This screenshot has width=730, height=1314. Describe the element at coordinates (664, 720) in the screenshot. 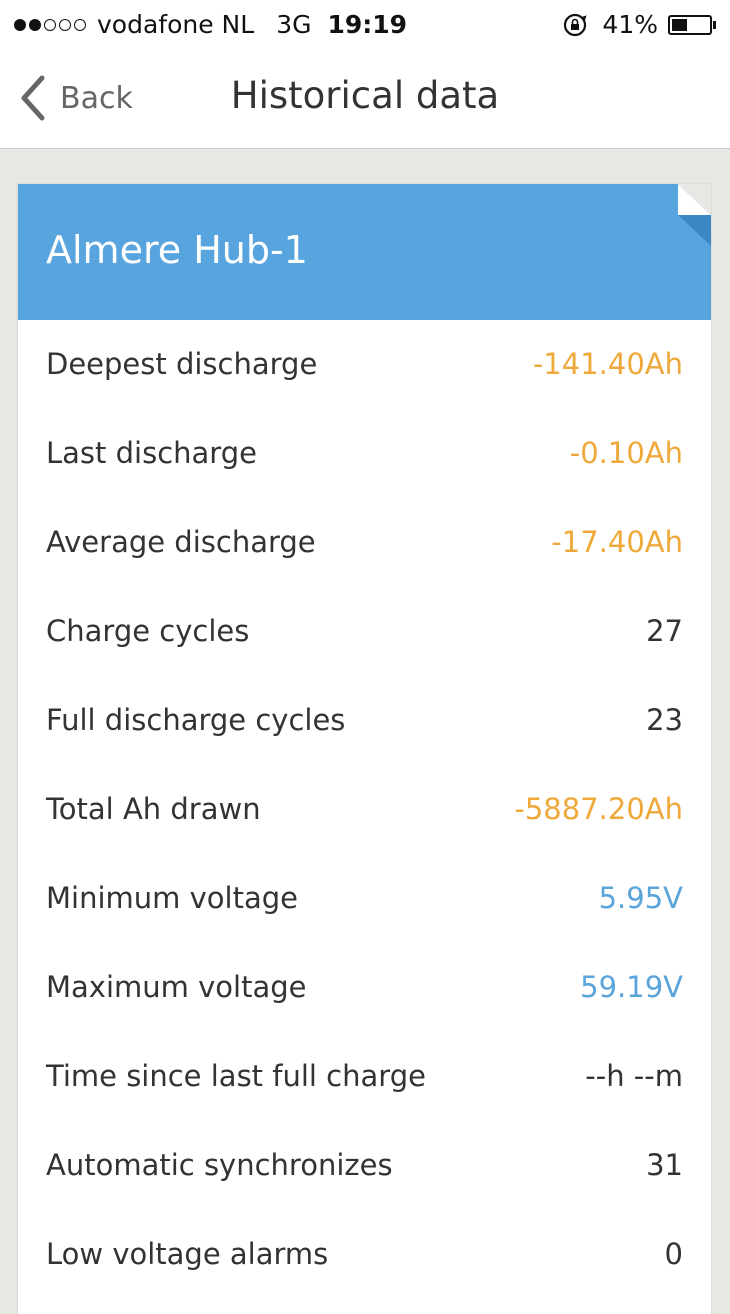

I see `stat-value: 23` at that location.